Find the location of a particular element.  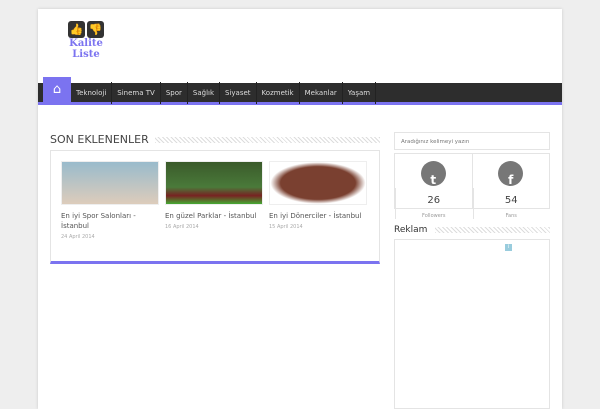

logo-text: Liste is located at coordinates (86, 54).